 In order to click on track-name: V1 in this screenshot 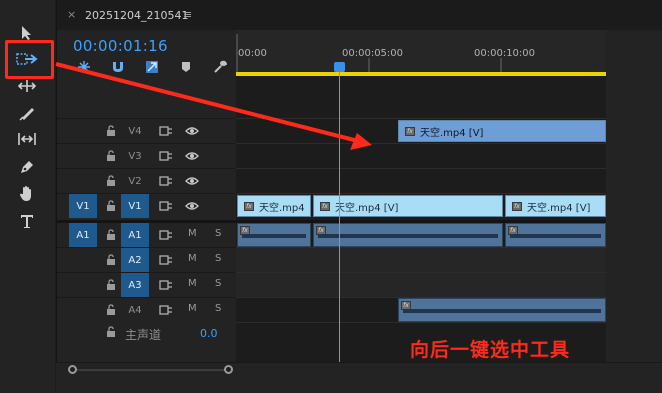, I will do `click(135, 206)`.